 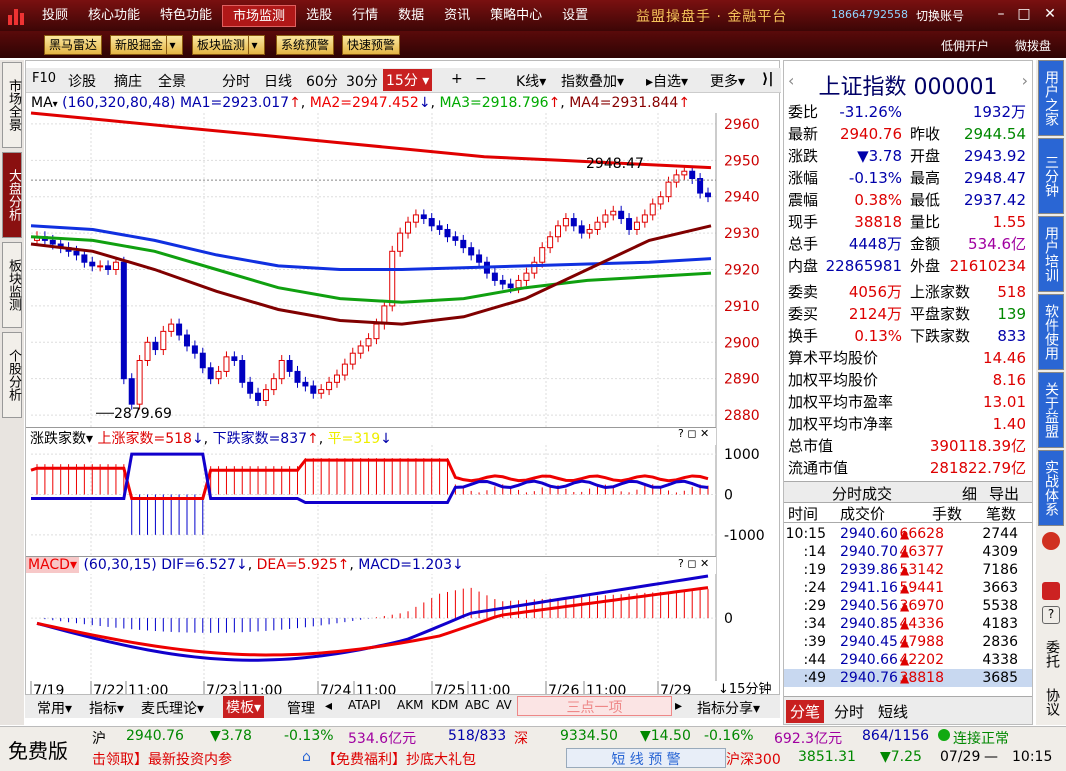 What do you see at coordinates (1050, 14) in the screenshot?
I see `close-icon: ✕` at bounding box center [1050, 14].